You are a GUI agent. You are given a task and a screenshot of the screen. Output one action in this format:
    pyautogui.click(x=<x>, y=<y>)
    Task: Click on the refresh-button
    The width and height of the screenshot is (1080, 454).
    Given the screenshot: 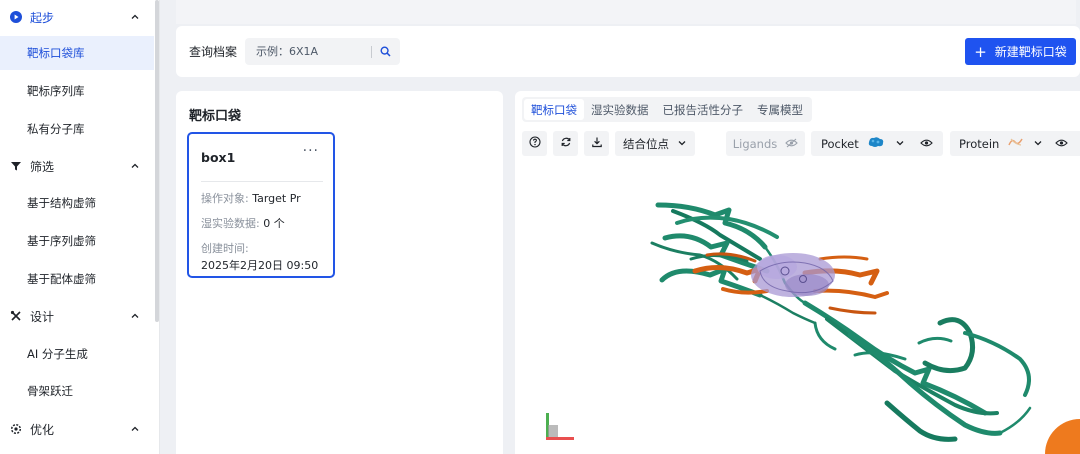 What is the action you would take?
    pyautogui.click(x=565, y=143)
    